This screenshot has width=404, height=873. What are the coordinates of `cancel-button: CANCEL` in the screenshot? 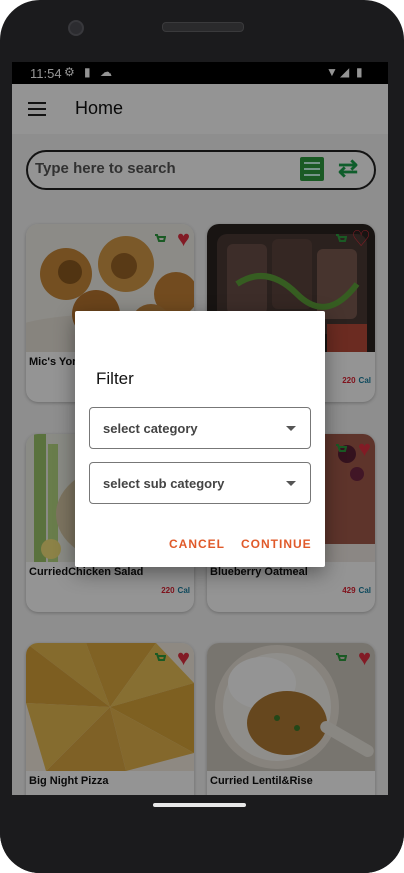 It's located at (197, 544).